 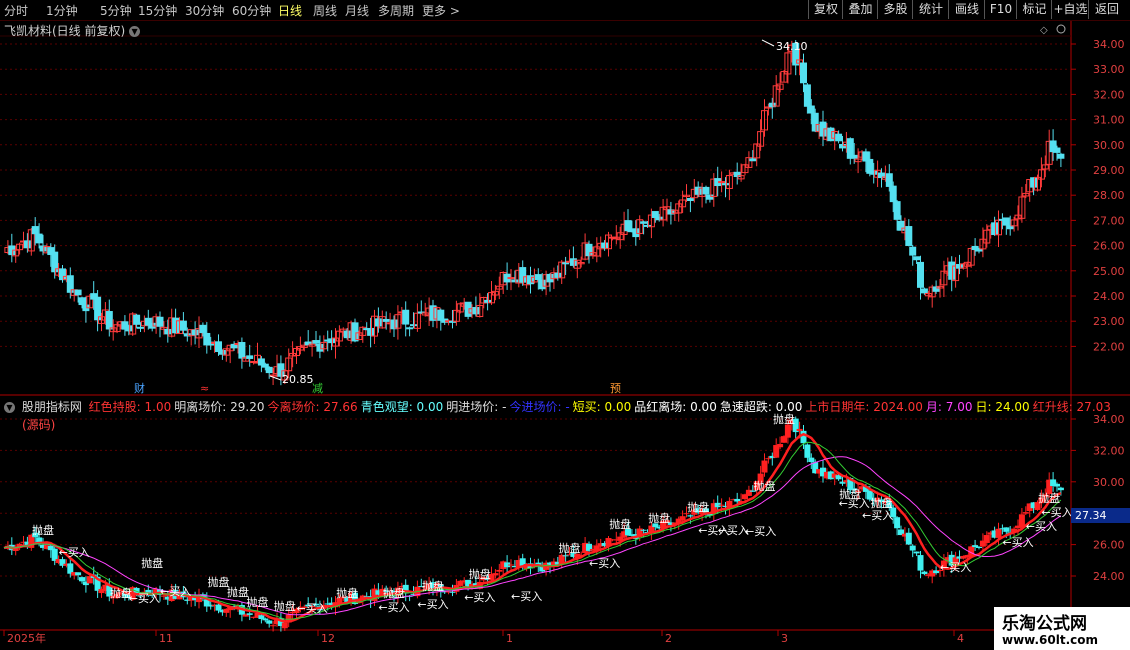 I want to click on indicator-name: 股朋指标网, so click(x=52, y=407).